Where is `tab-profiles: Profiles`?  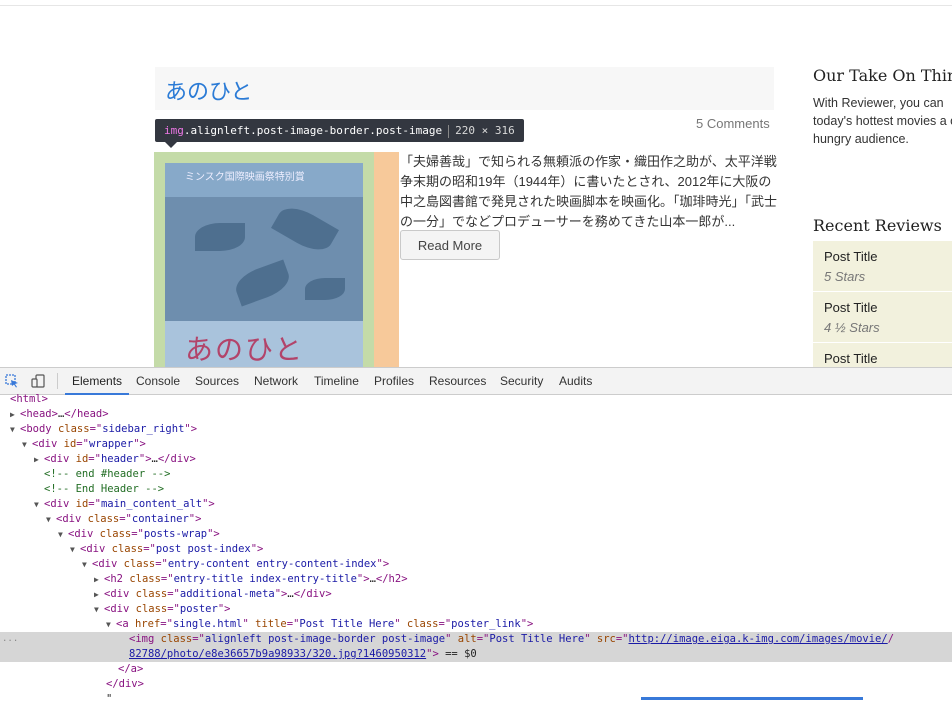 tab-profiles: Profiles is located at coordinates (394, 381).